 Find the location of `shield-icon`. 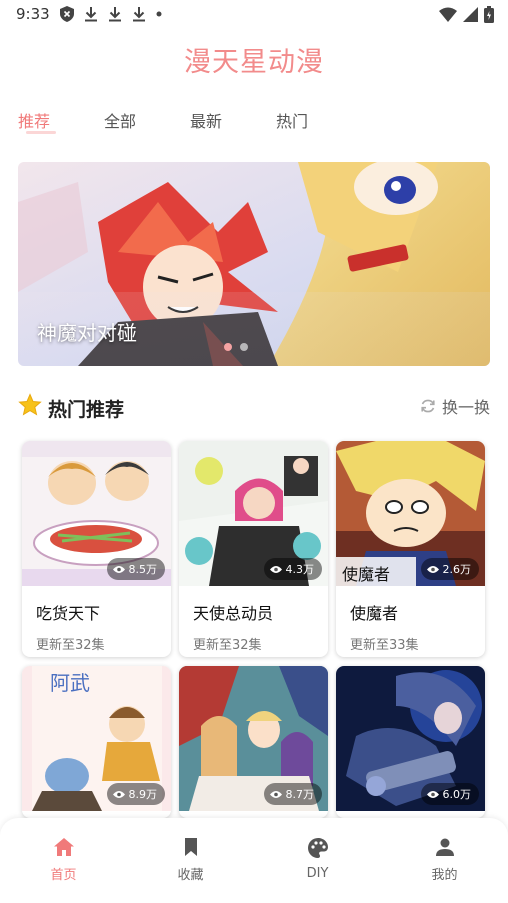

shield-icon is located at coordinates (67, 14).